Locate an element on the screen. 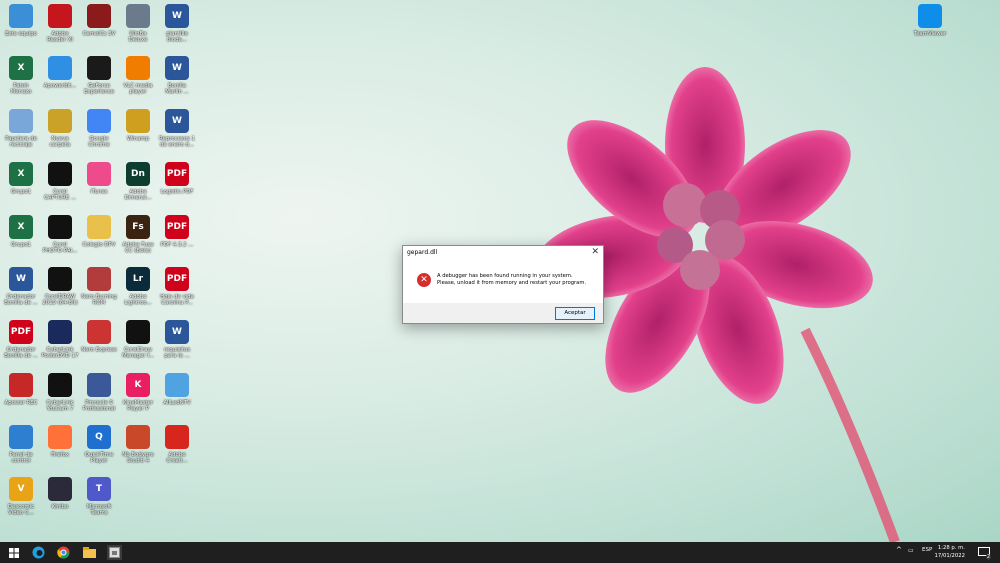 This screenshot has width=1000, height=563. taskbar-active-app is located at coordinates (114, 552).